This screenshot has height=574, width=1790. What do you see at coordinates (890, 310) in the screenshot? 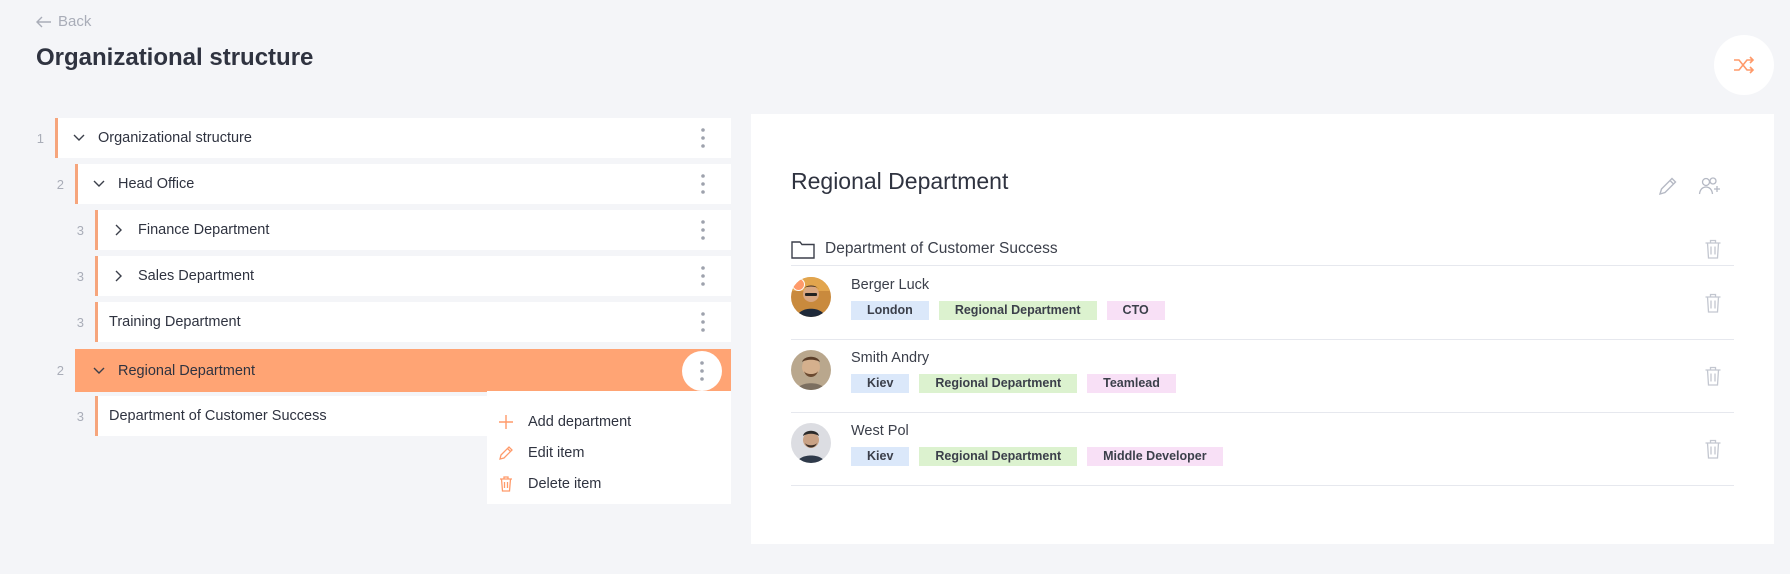
I see `city-tag: London` at bounding box center [890, 310].